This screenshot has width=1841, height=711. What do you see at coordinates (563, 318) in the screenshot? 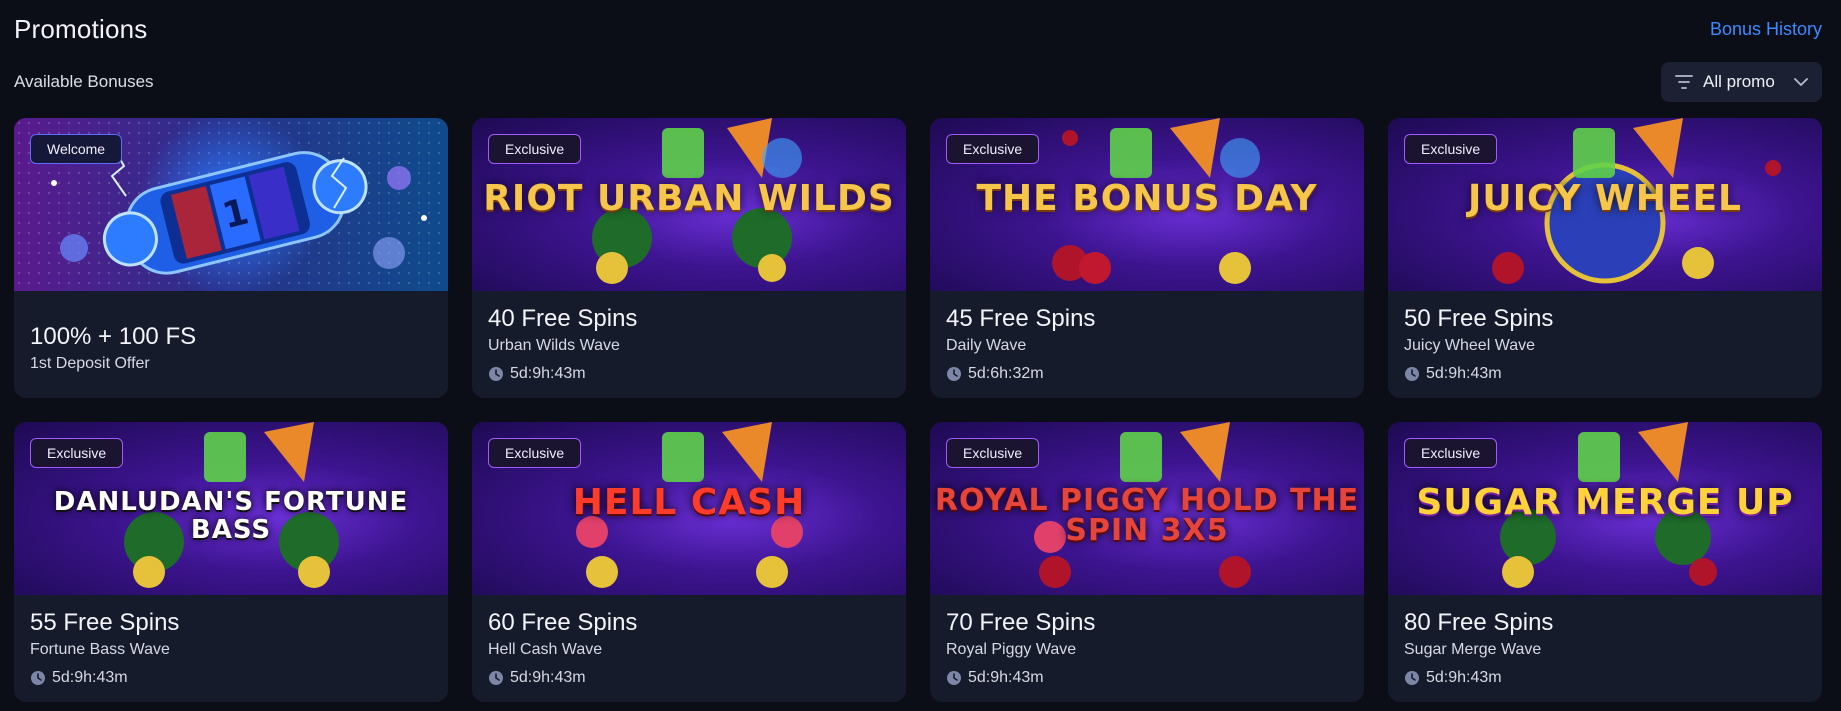
I see `card-title: 40 Free Spins` at bounding box center [563, 318].